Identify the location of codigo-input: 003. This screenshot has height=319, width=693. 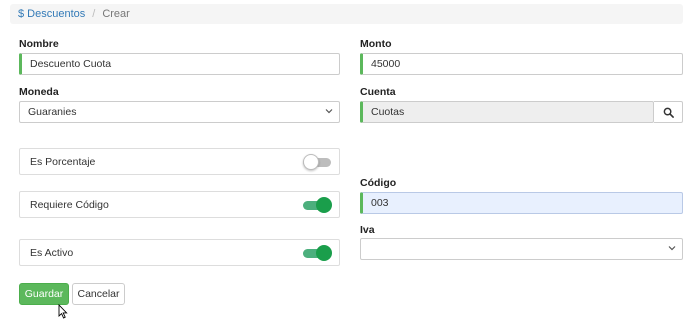
(521, 203).